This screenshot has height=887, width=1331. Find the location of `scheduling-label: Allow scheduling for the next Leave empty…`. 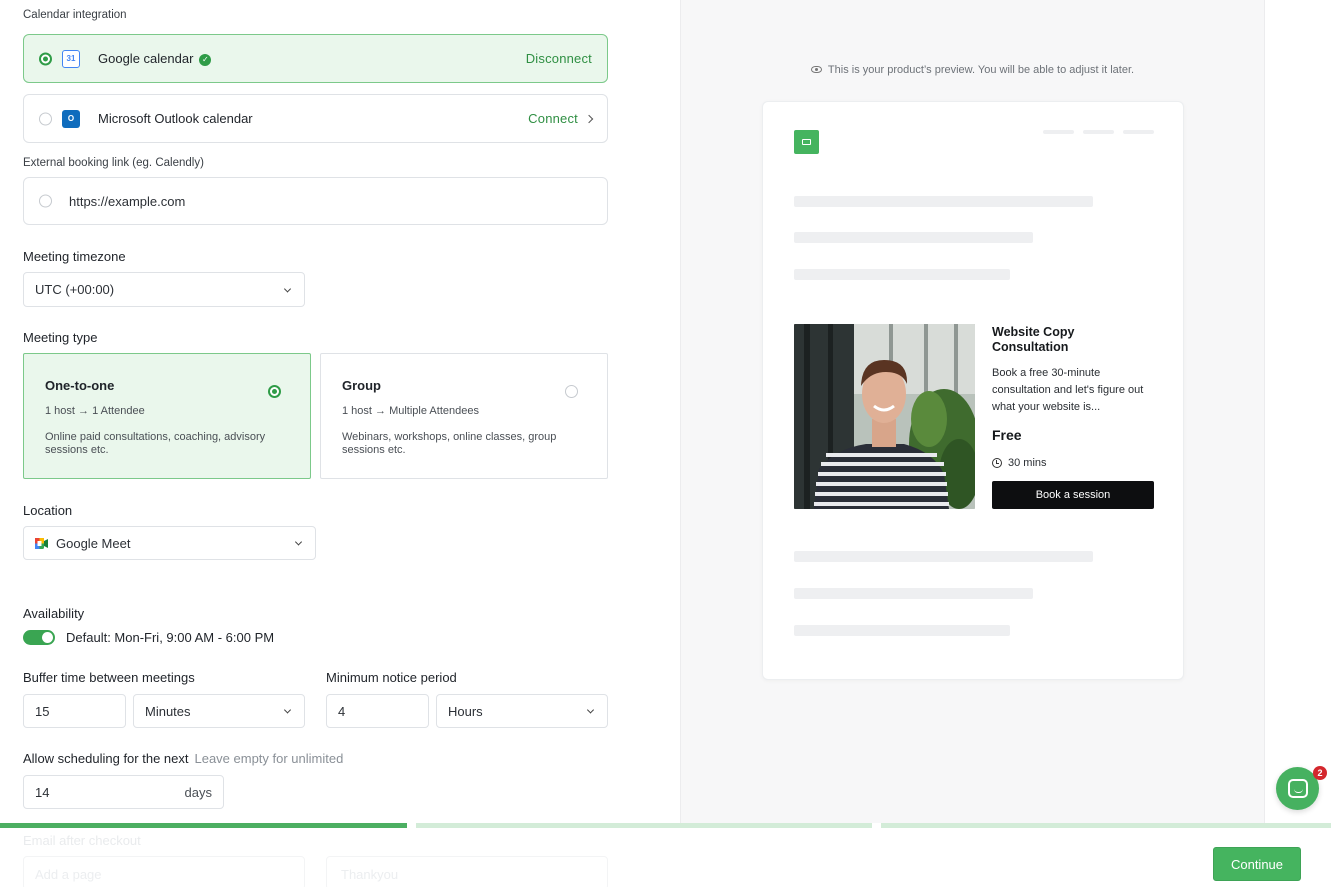

scheduling-label: Allow scheduling for the next Leave empty… is located at coordinates (183, 758).